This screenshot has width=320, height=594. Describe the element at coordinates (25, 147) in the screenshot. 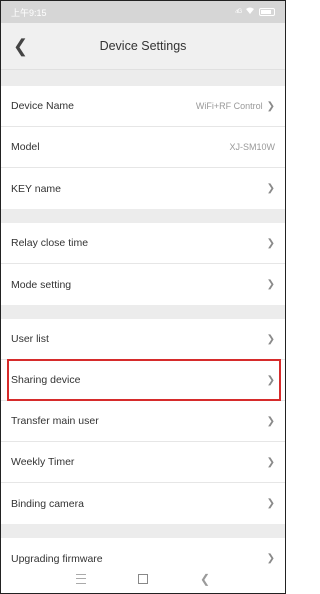

I see `row-label: Model` at that location.